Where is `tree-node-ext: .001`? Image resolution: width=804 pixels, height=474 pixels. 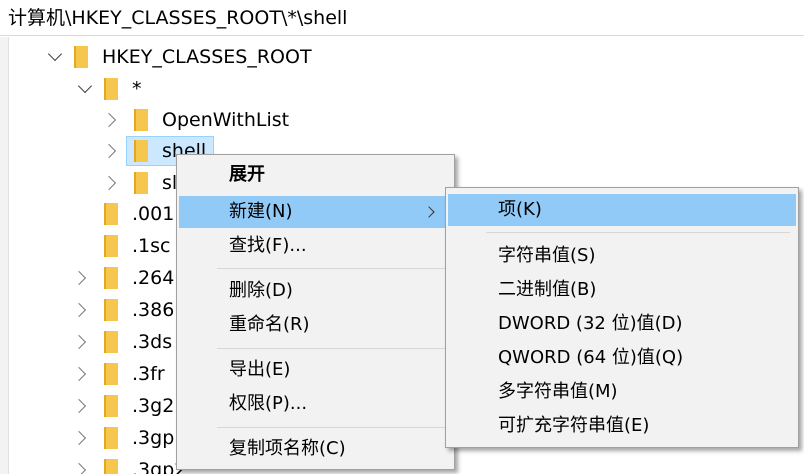 tree-node-ext: .001 is located at coordinates (130, 214).